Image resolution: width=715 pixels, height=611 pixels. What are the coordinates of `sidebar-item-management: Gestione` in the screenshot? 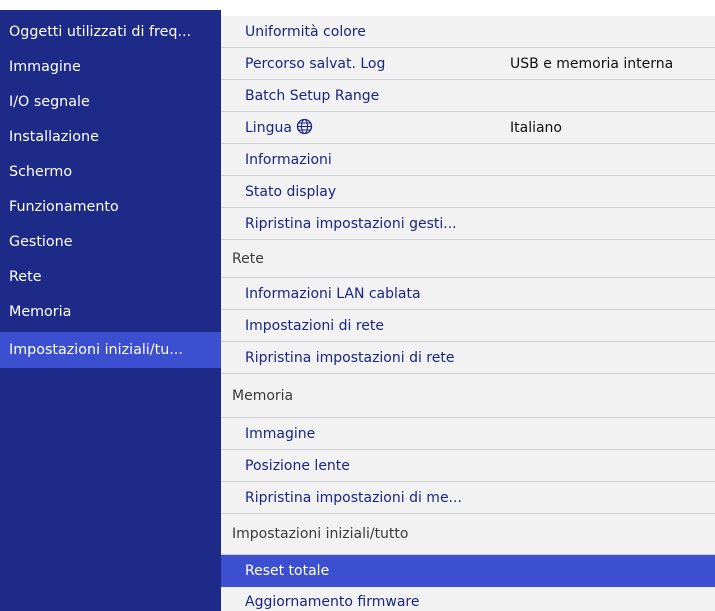 It's located at (110, 242).